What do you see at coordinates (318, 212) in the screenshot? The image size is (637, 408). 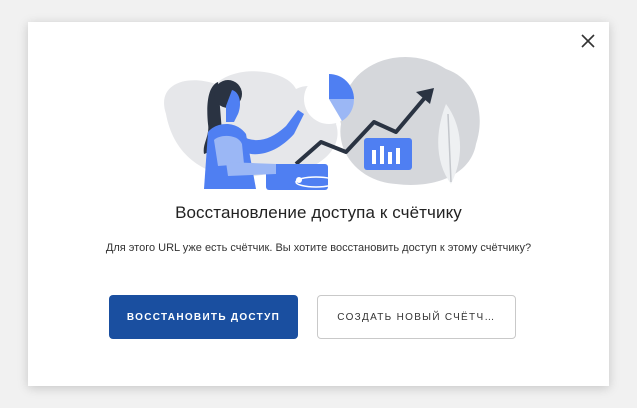 I see `dialog-title: Восстановление доступа к счётчику` at bounding box center [318, 212].